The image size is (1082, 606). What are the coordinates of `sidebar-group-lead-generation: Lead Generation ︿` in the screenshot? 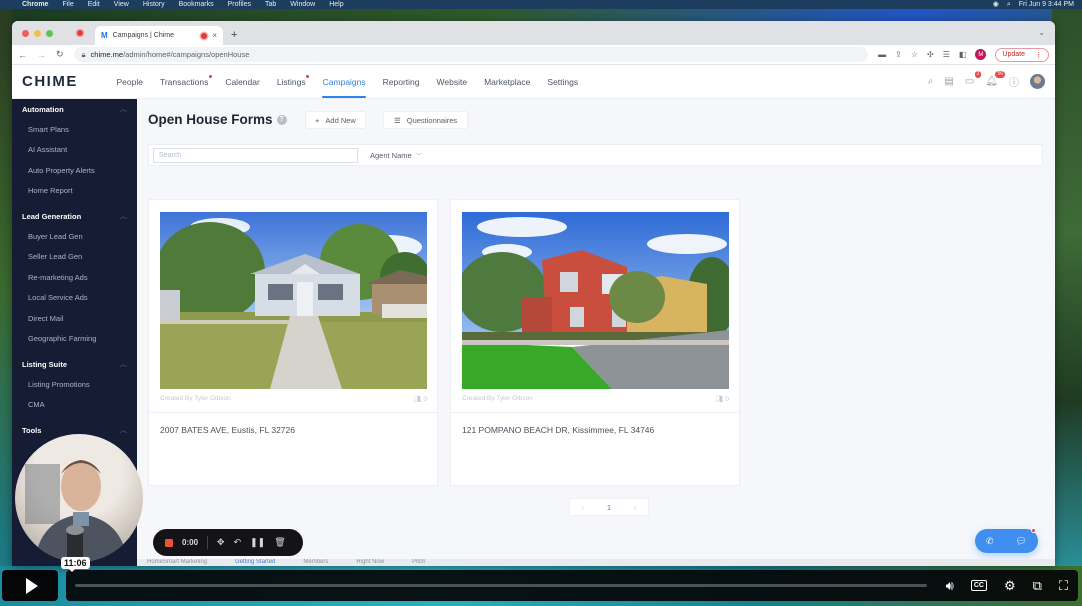 It's located at (74, 216).